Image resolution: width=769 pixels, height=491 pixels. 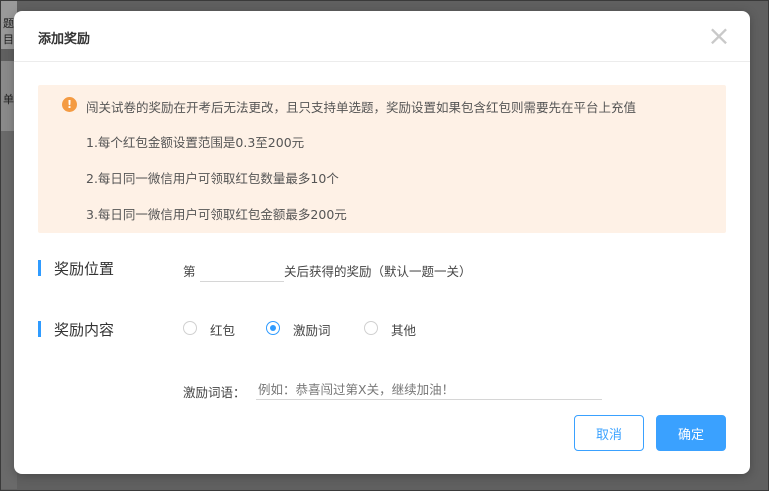 I want to click on warning-icon: !, so click(x=69, y=104).